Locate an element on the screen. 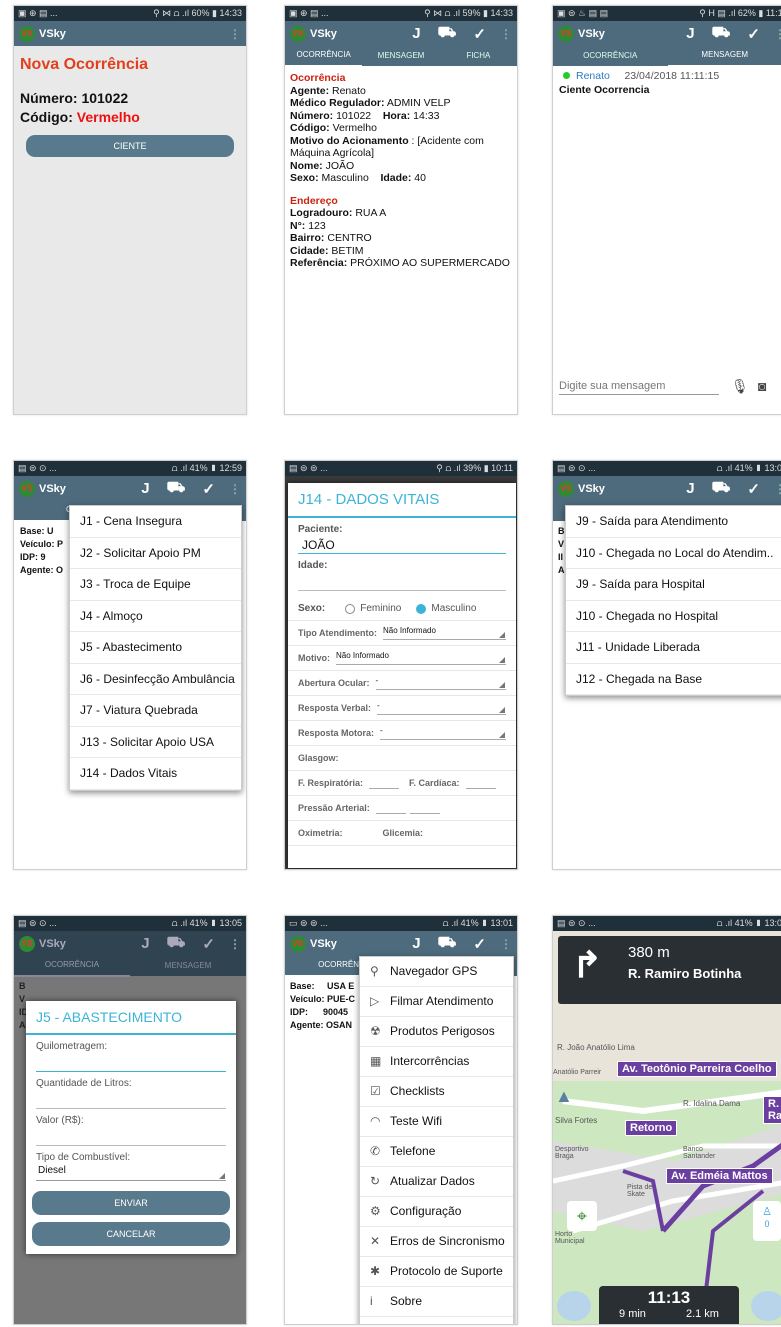 Image resolution: width=781 pixels, height=1327 pixels. pressao-diastolica-input is located at coordinates (424, 808).